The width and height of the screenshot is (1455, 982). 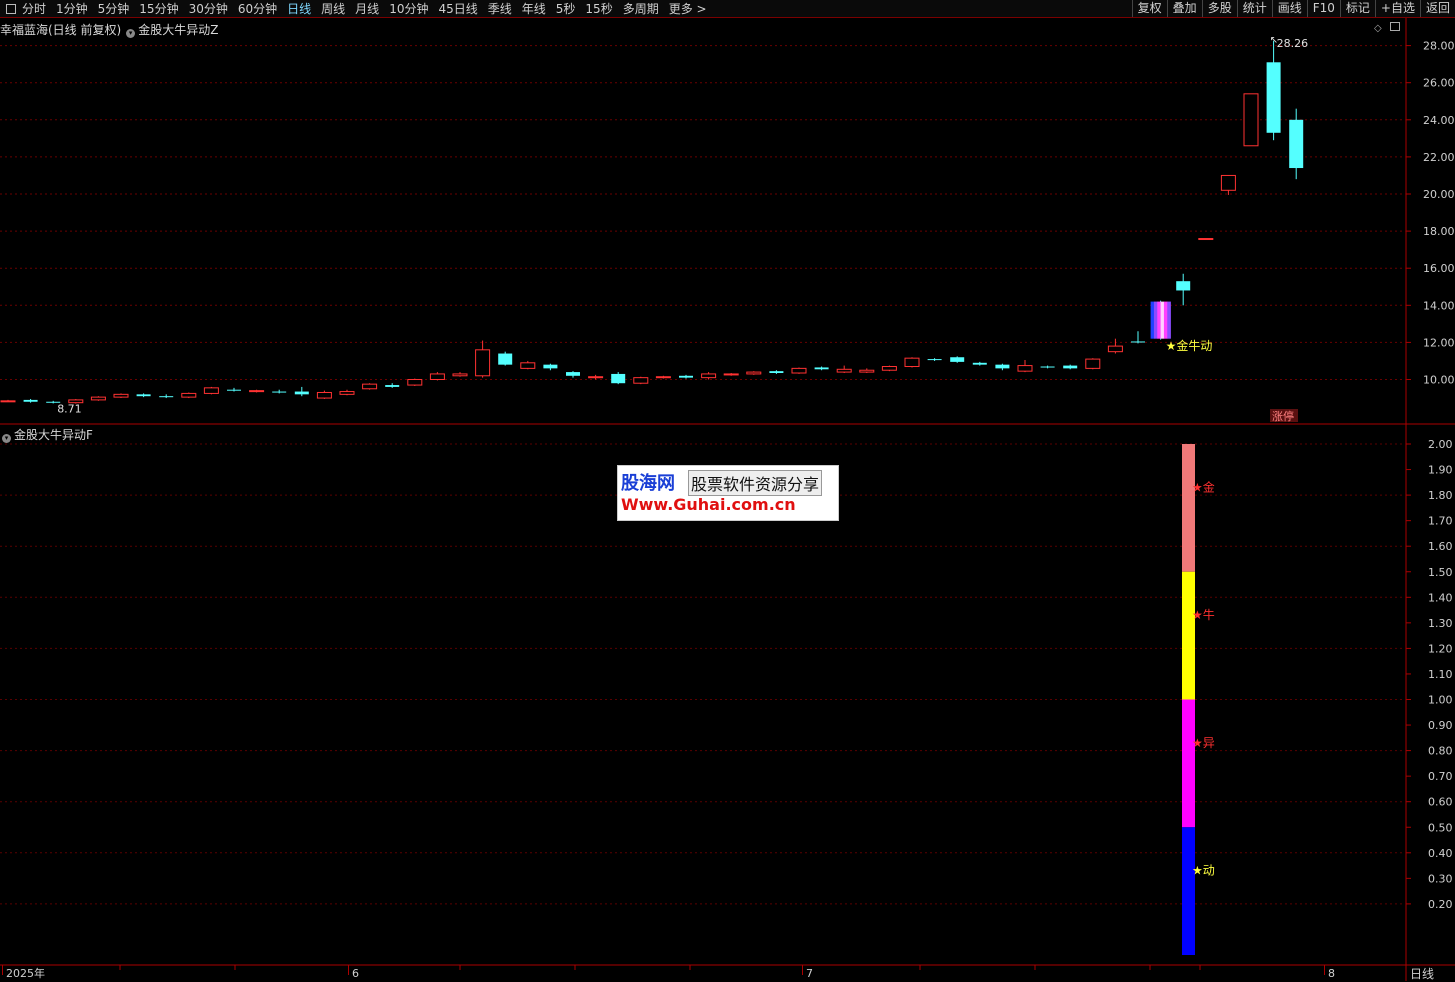 What do you see at coordinates (355, 973) in the screenshot?
I see `x-tick-label: 6` at bounding box center [355, 973].